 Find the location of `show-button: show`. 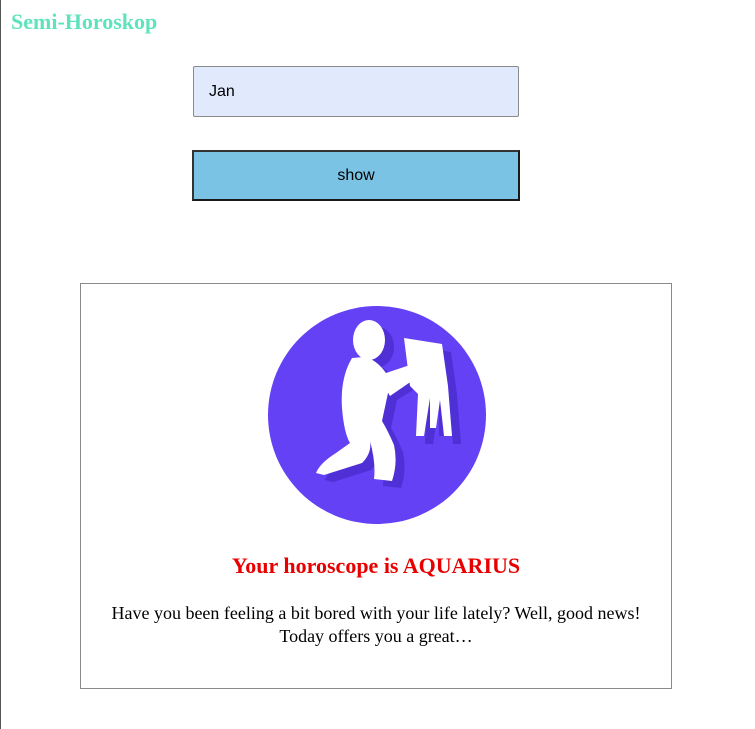

show-button: show is located at coordinates (356, 175).